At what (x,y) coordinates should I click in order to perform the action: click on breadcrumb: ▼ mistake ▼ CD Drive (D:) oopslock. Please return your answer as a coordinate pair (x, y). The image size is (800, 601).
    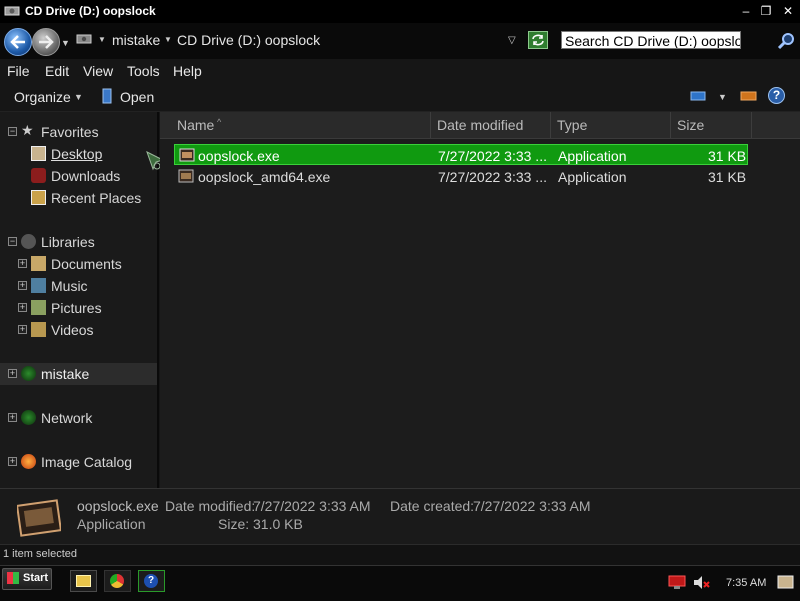
    Looking at the image, I should click on (289, 40).